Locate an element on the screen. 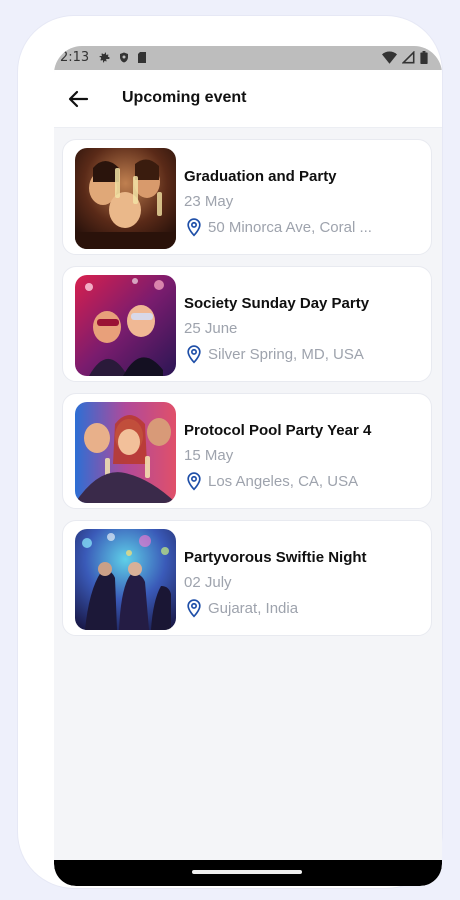 The width and height of the screenshot is (460, 900). event-title: Graduation and Party is located at coordinates (260, 176).